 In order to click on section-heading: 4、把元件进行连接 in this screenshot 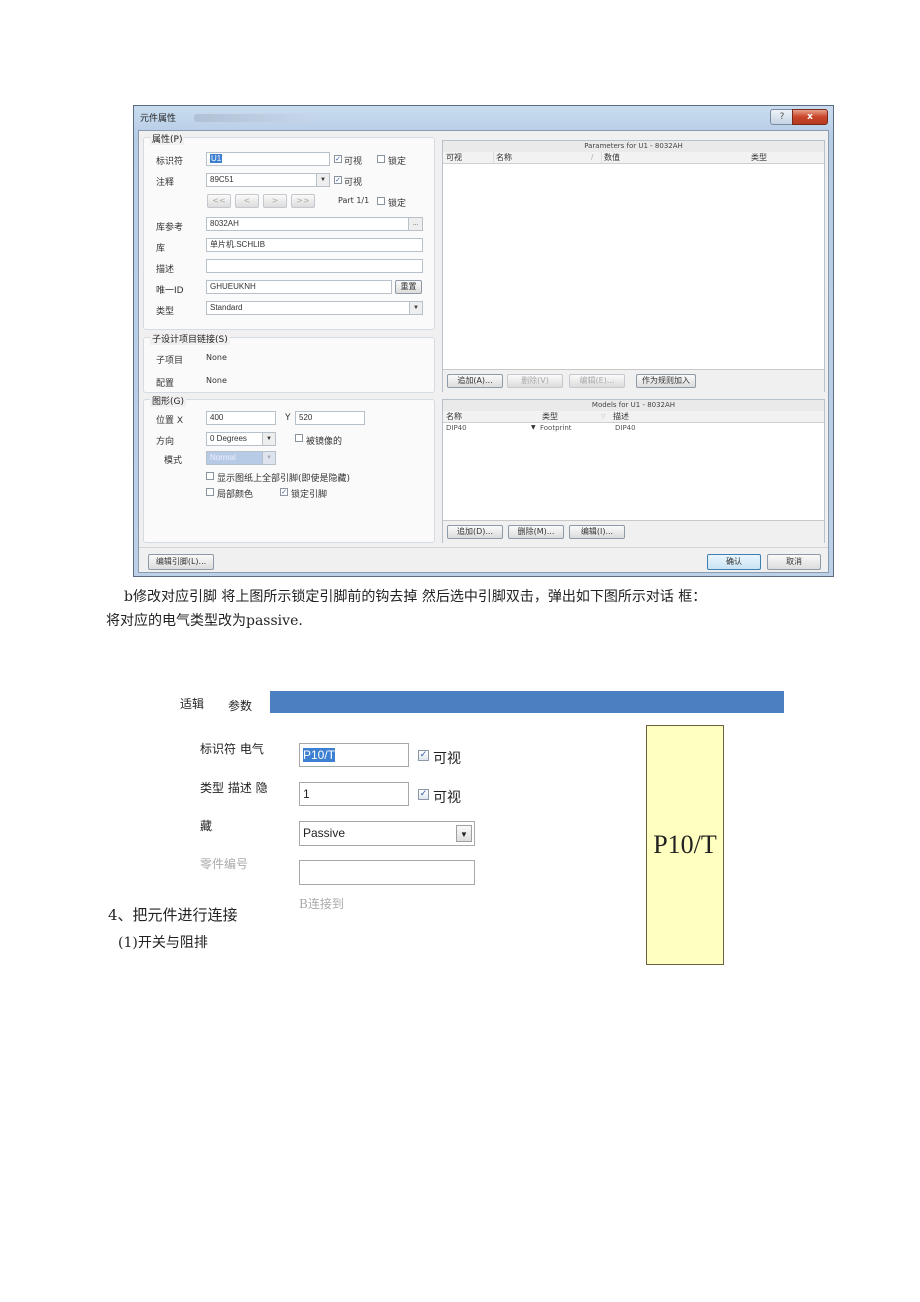, I will do `click(173, 915)`.